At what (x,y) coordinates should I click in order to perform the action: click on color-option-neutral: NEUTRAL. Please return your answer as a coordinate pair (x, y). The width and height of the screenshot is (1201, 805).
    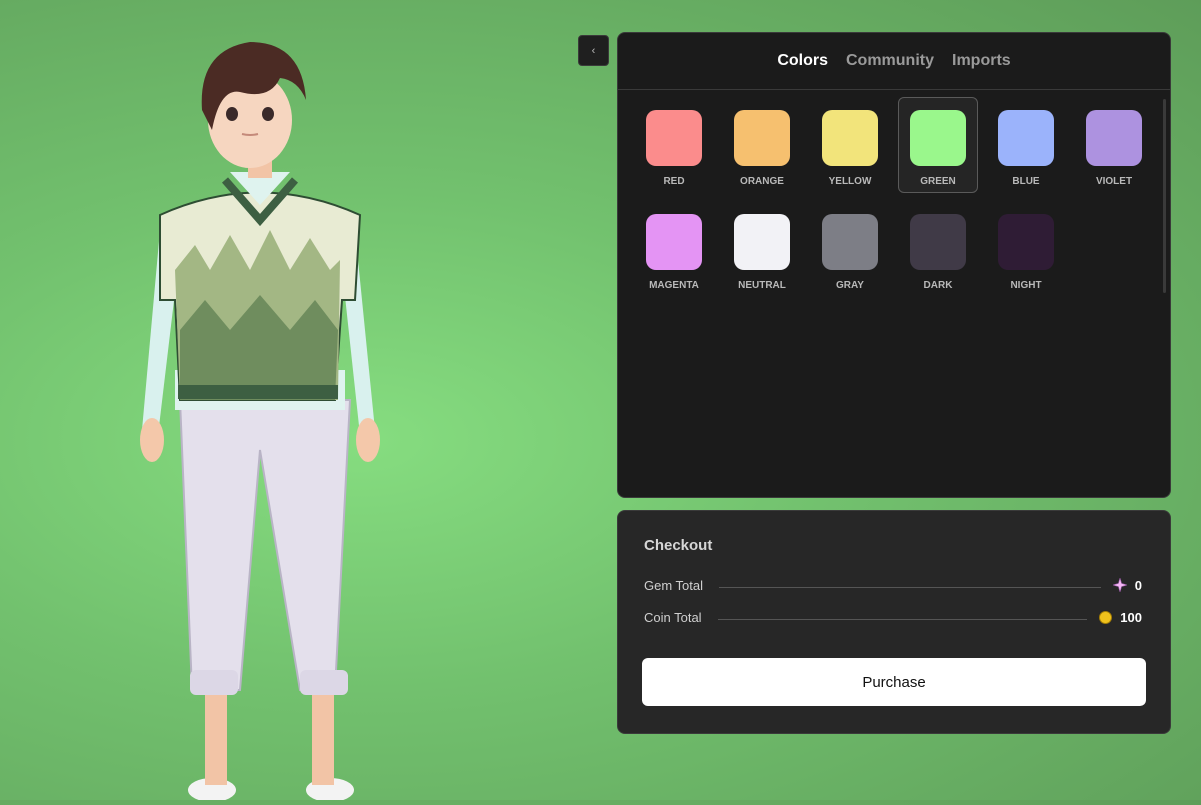
    Looking at the image, I should click on (762, 249).